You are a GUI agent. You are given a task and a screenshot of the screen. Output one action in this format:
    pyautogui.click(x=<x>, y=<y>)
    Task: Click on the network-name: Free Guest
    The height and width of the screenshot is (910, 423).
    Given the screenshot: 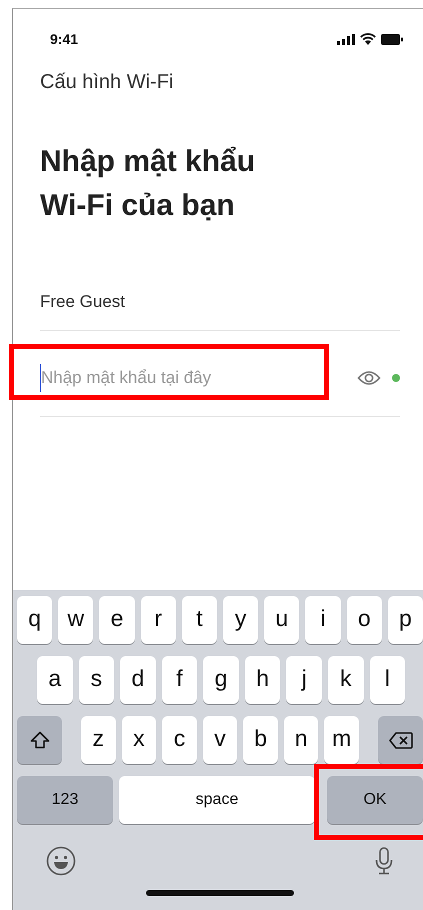 What is the action you would take?
    pyautogui.click(x=83, y=302)
    